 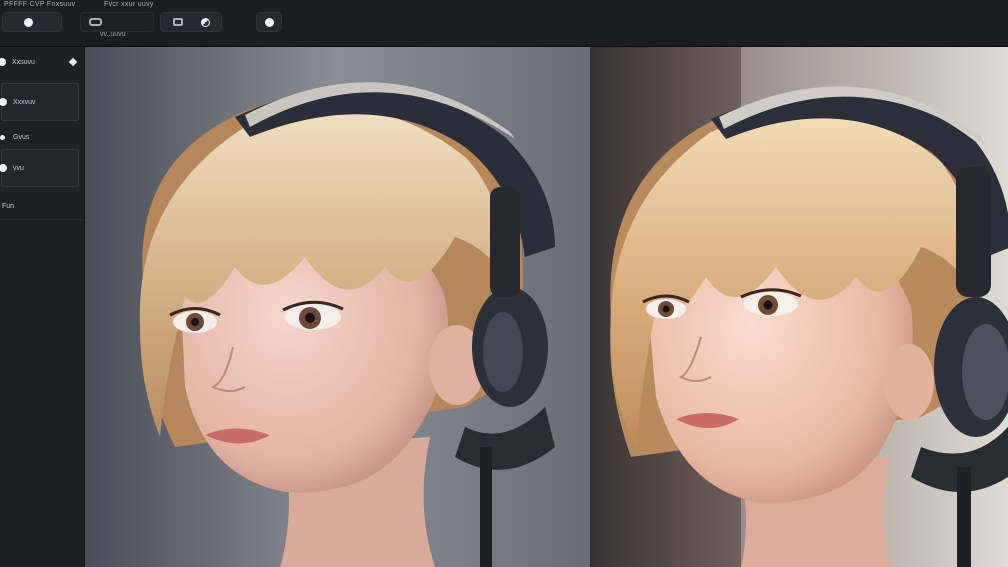 I want to click on sidebar-item-label: Xxsuvu, so click(x=23, y=62).